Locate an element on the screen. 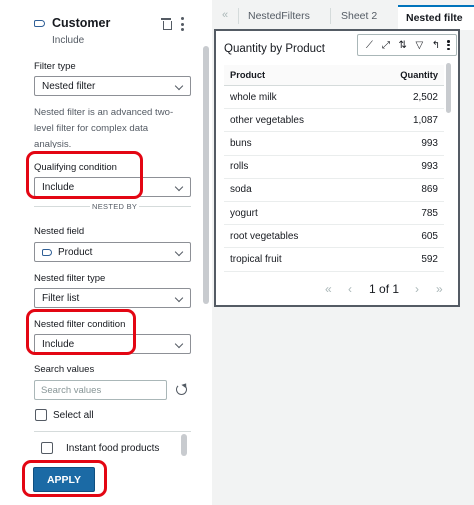 The image size is (474, 505). table-header: Product Quantity is located at coordinates (334, 75).